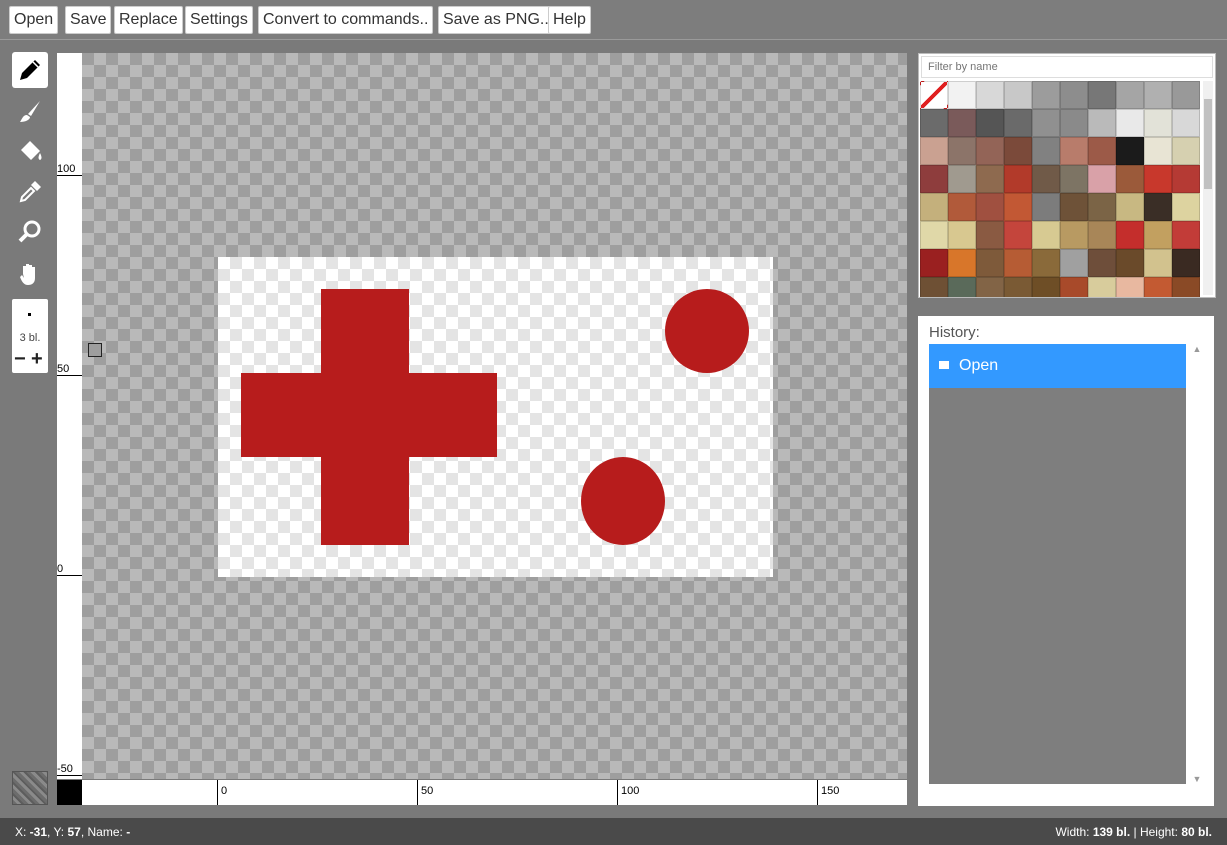 The height and width of the screenshot is (845, 1227). I want to click on block-filter-input, so click(1067, 67).